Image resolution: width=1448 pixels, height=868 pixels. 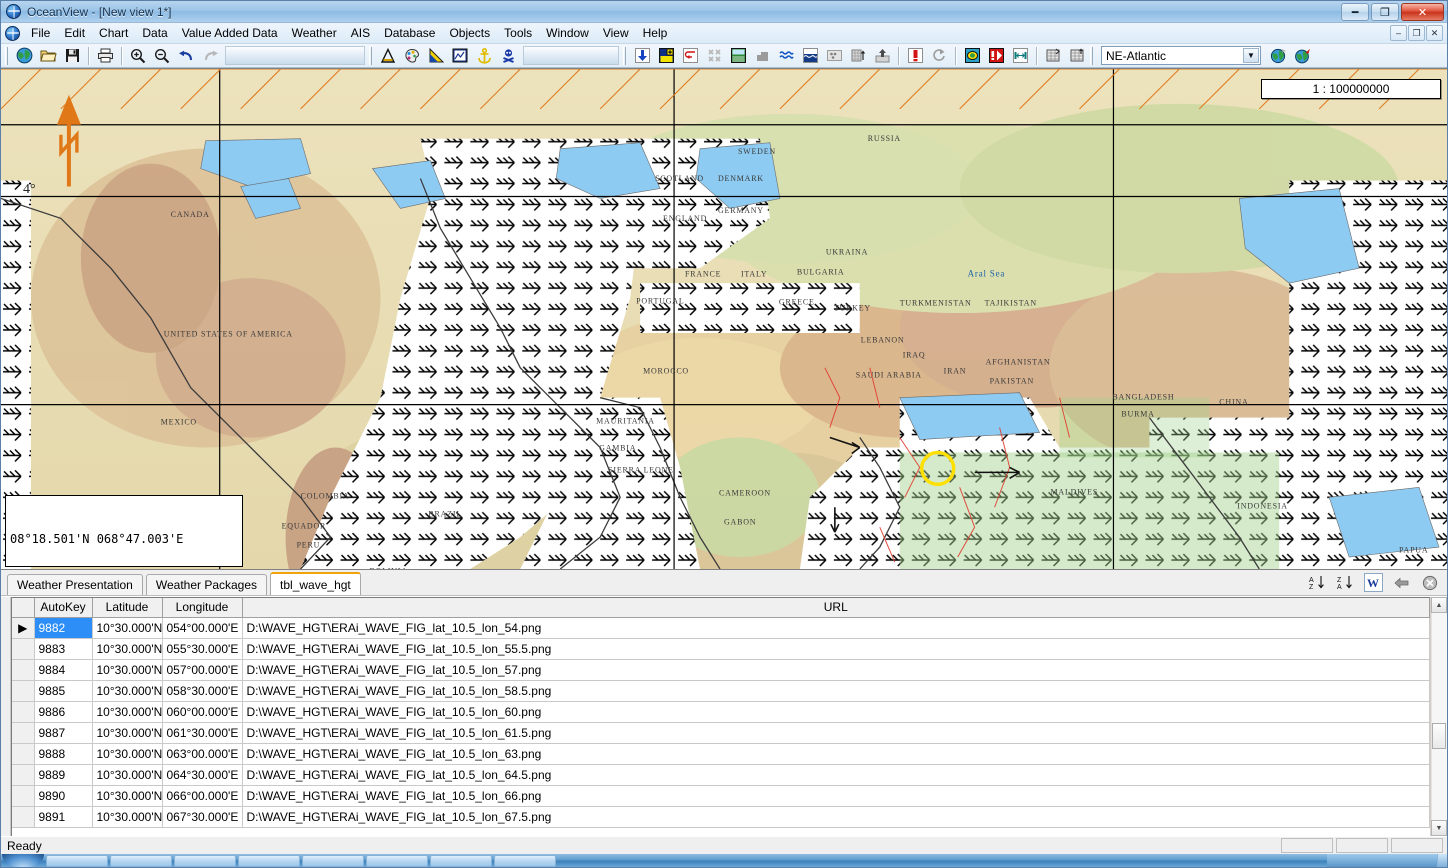 I want to click on download-weather-button, so click(x=642, y=56).